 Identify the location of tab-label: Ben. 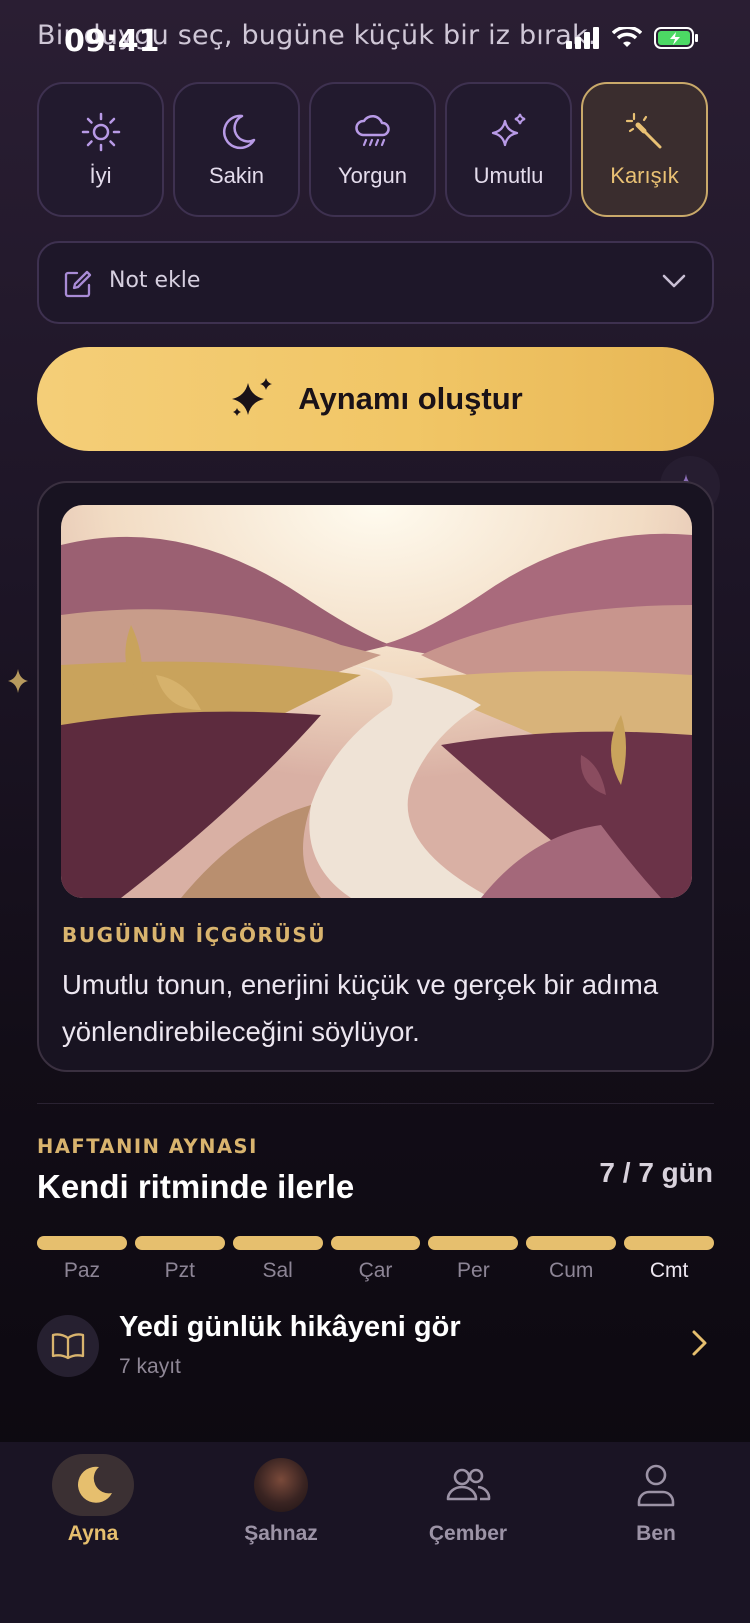
(656, 1533).